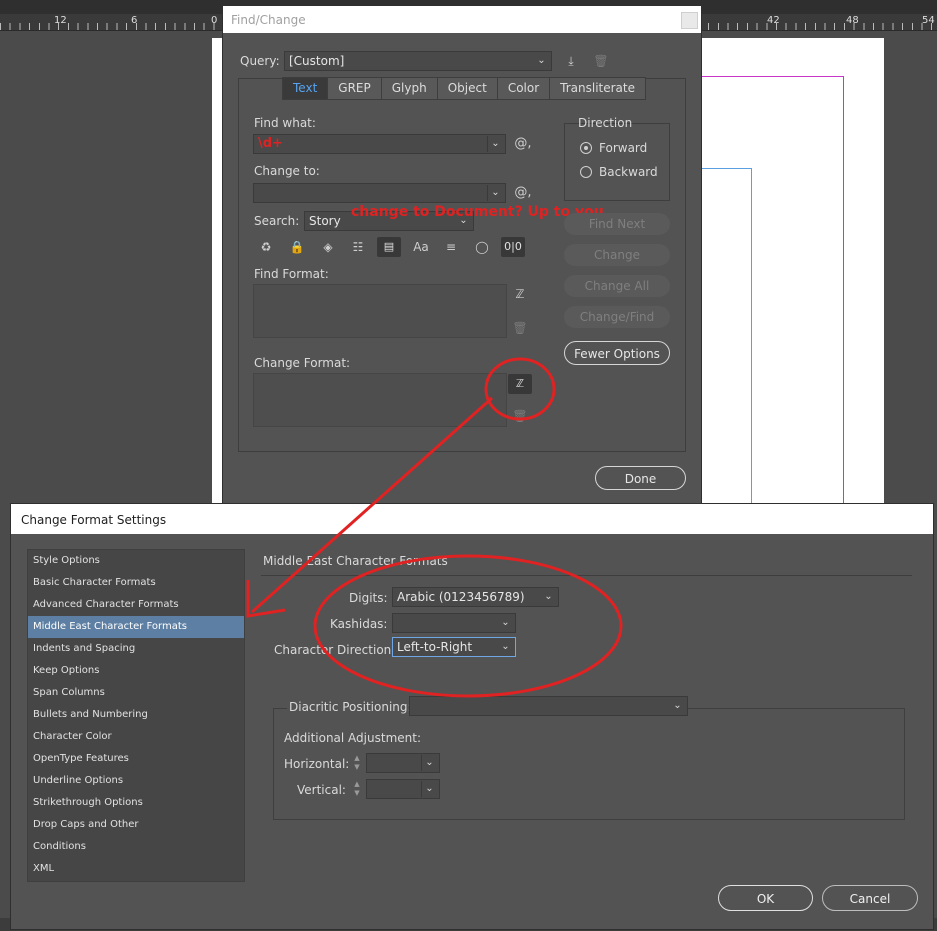 The height and width of the screenshot is (931, 937). Describe the element at coordinates (136, 627) in the screenshot. I see `category-item-selected: Middle East Character Formats` at that location.